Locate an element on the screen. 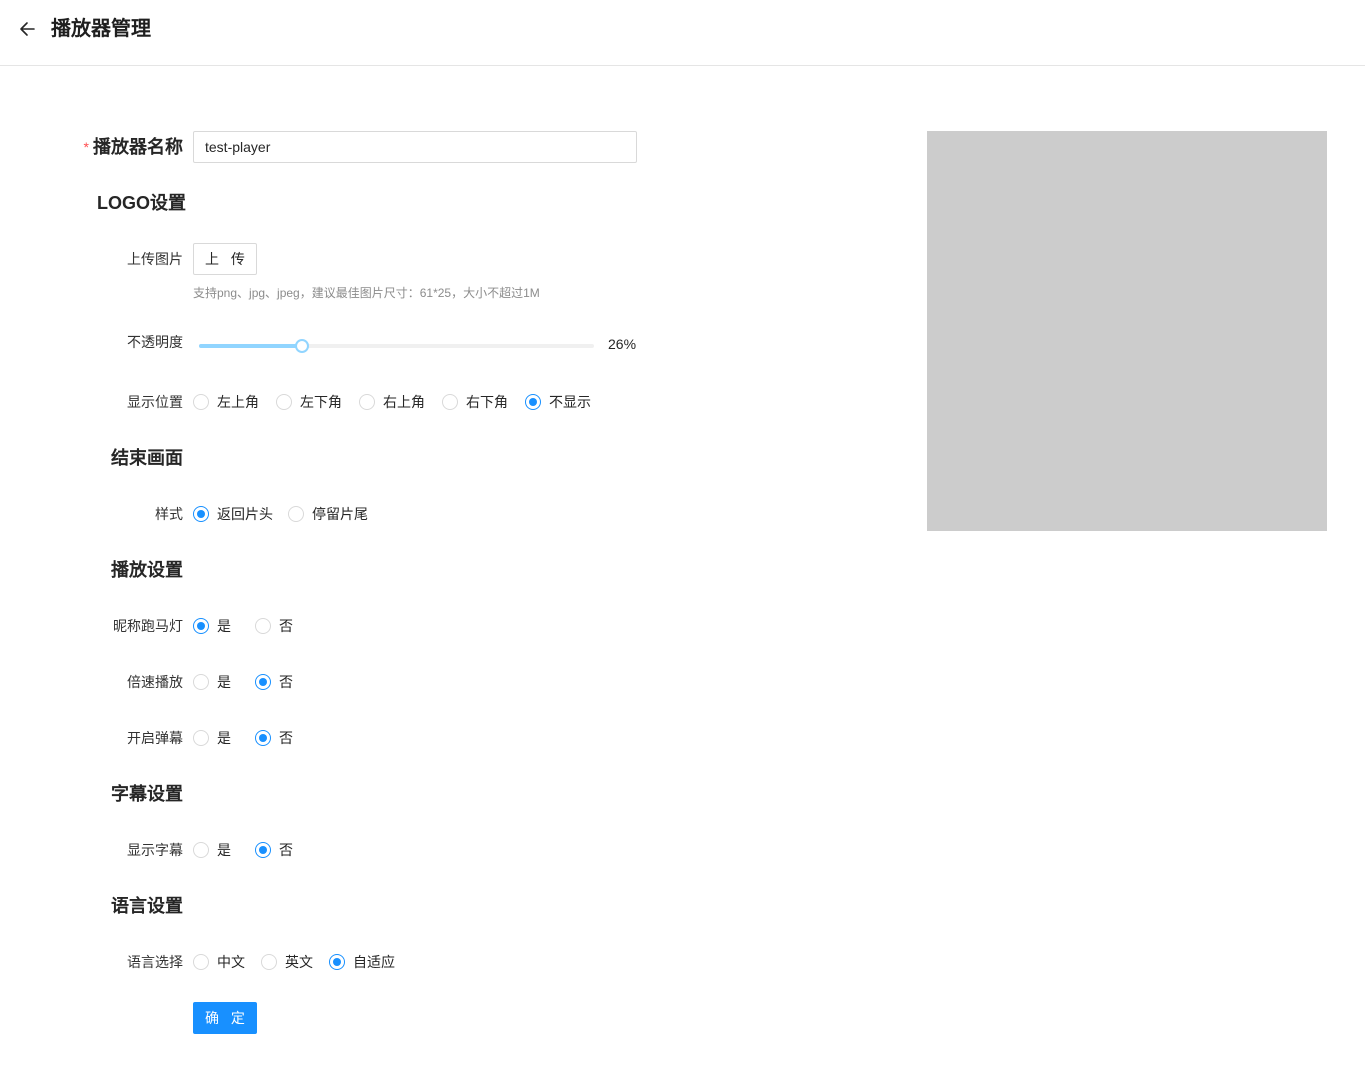 The width and height of the screenshot is (1365, 1067). radio-end-stay-end: 停留片尾 is located at coordinates (328, 514).